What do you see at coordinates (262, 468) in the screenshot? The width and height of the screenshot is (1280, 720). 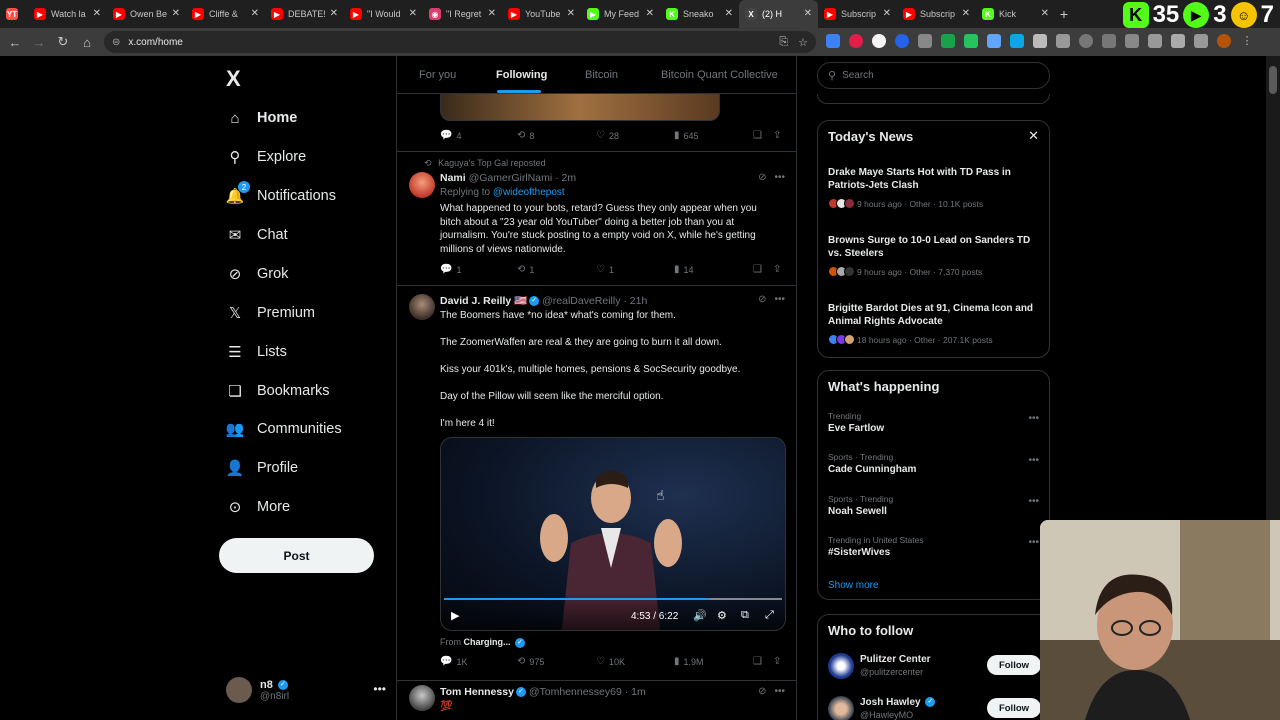 I see `sidebar-item-profile: 👤 Profile` at bounding box center [262, 468].